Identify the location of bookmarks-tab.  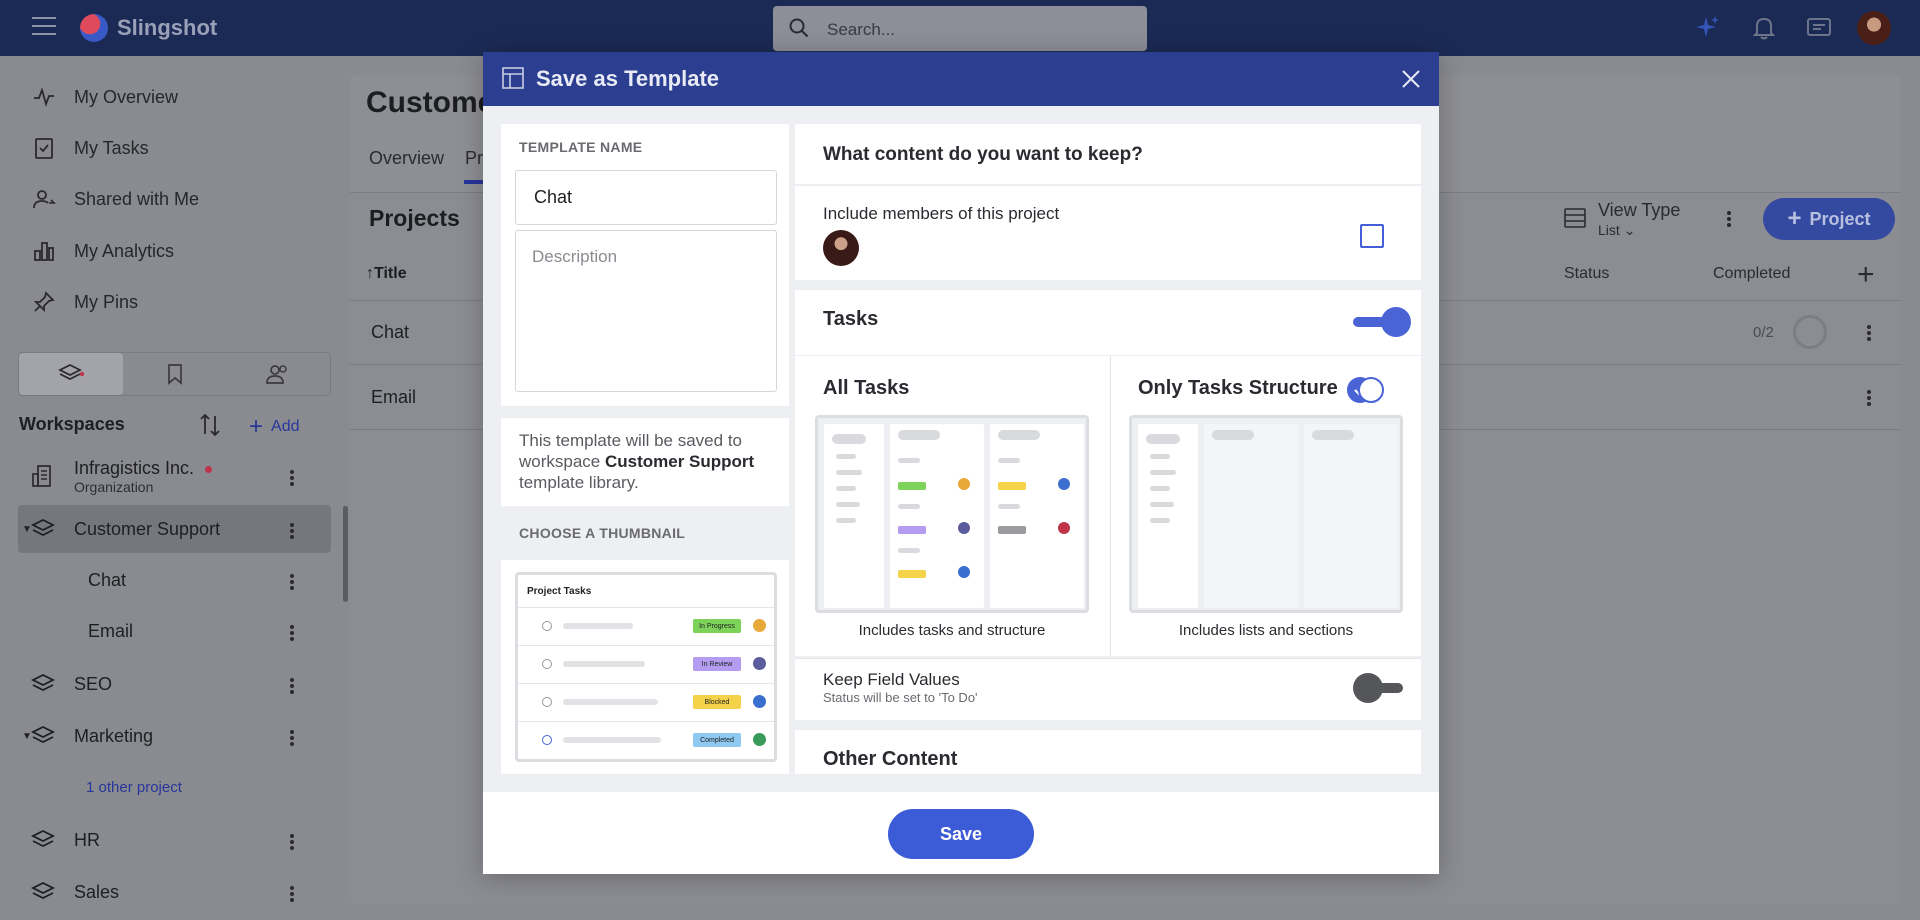
(175, 374).